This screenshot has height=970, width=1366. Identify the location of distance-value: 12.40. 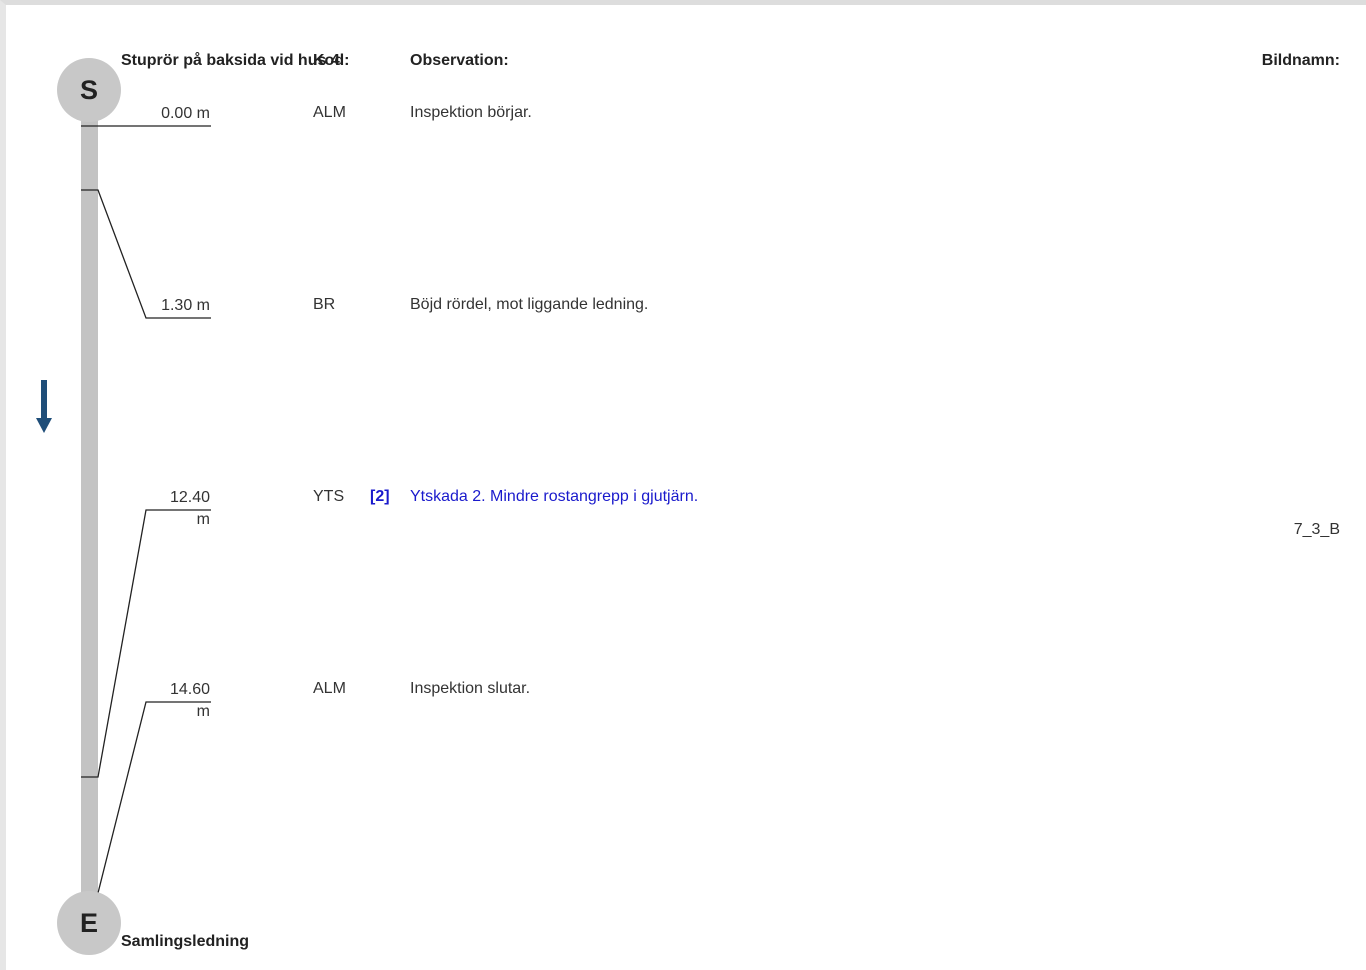
(189, 497).